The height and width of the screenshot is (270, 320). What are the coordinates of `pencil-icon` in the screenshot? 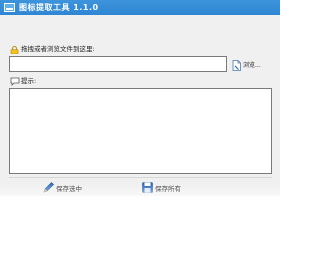 It's located at (48, 187).